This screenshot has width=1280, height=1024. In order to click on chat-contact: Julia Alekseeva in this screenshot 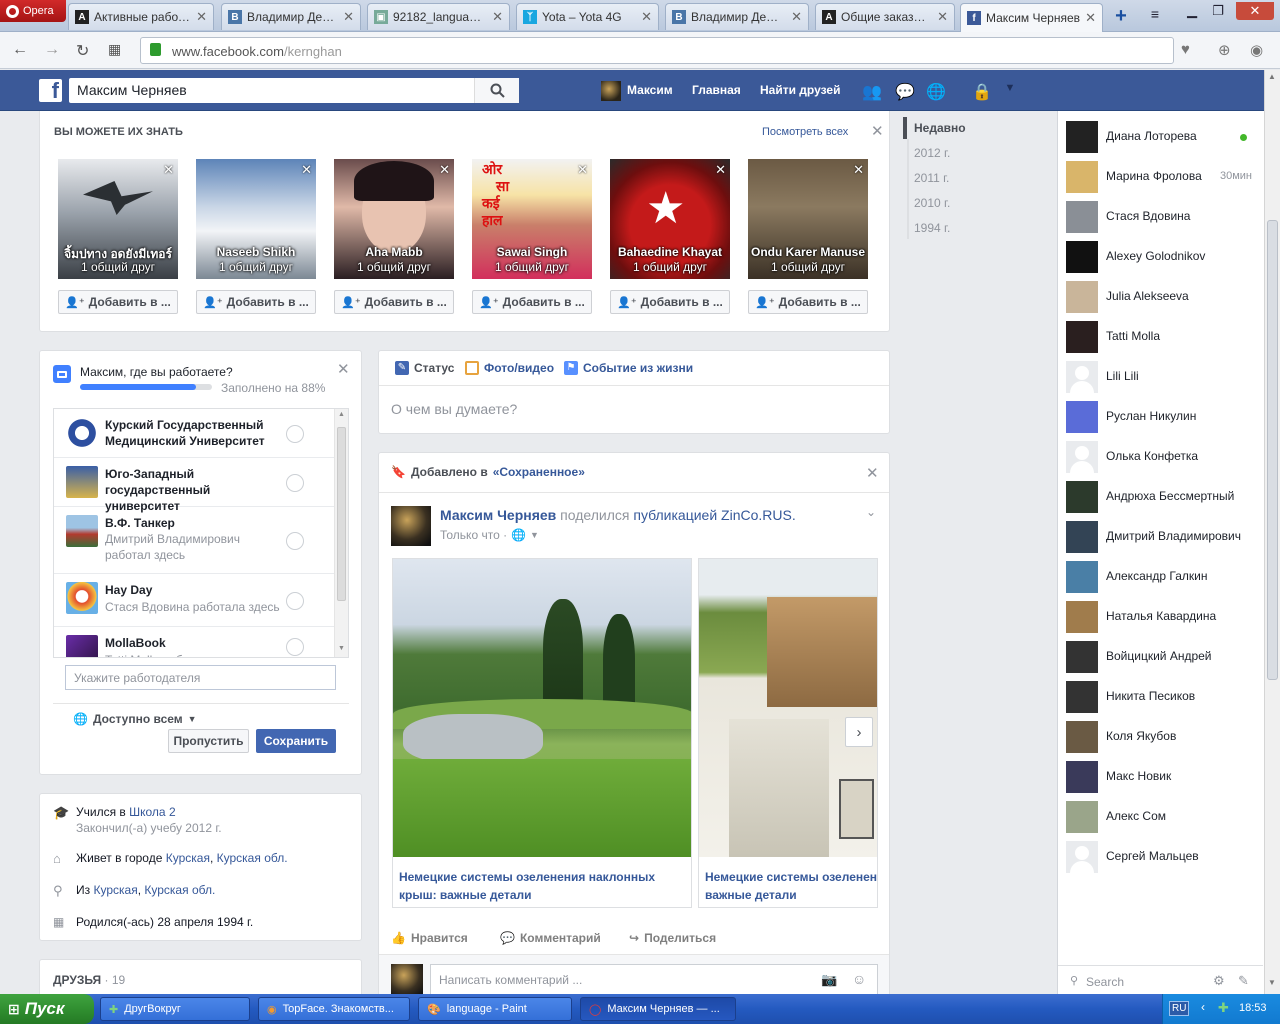, I will do `click(1161, 297)`.